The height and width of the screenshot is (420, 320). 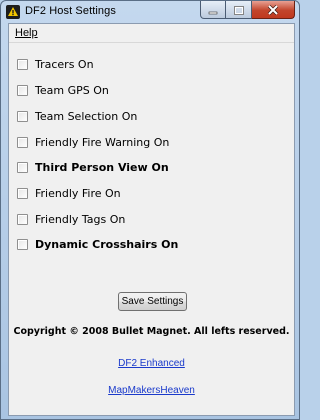 What do you see at coordinates (102, 167) in the screenshot?
I see `option-label: Third Person View On` at bounding box center [102, 167].